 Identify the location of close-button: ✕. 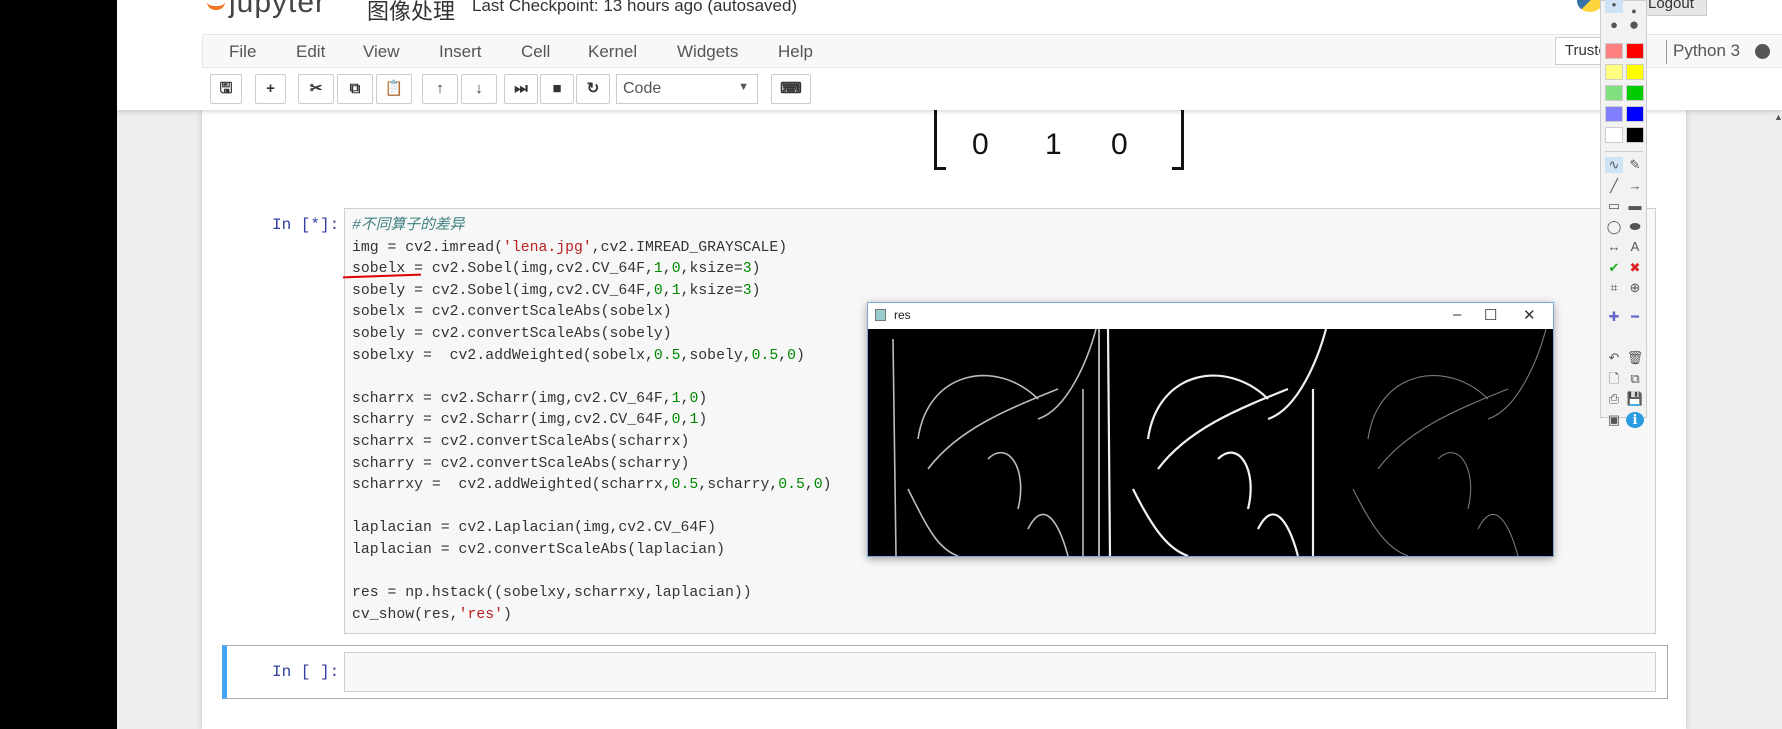
(1529, 315).